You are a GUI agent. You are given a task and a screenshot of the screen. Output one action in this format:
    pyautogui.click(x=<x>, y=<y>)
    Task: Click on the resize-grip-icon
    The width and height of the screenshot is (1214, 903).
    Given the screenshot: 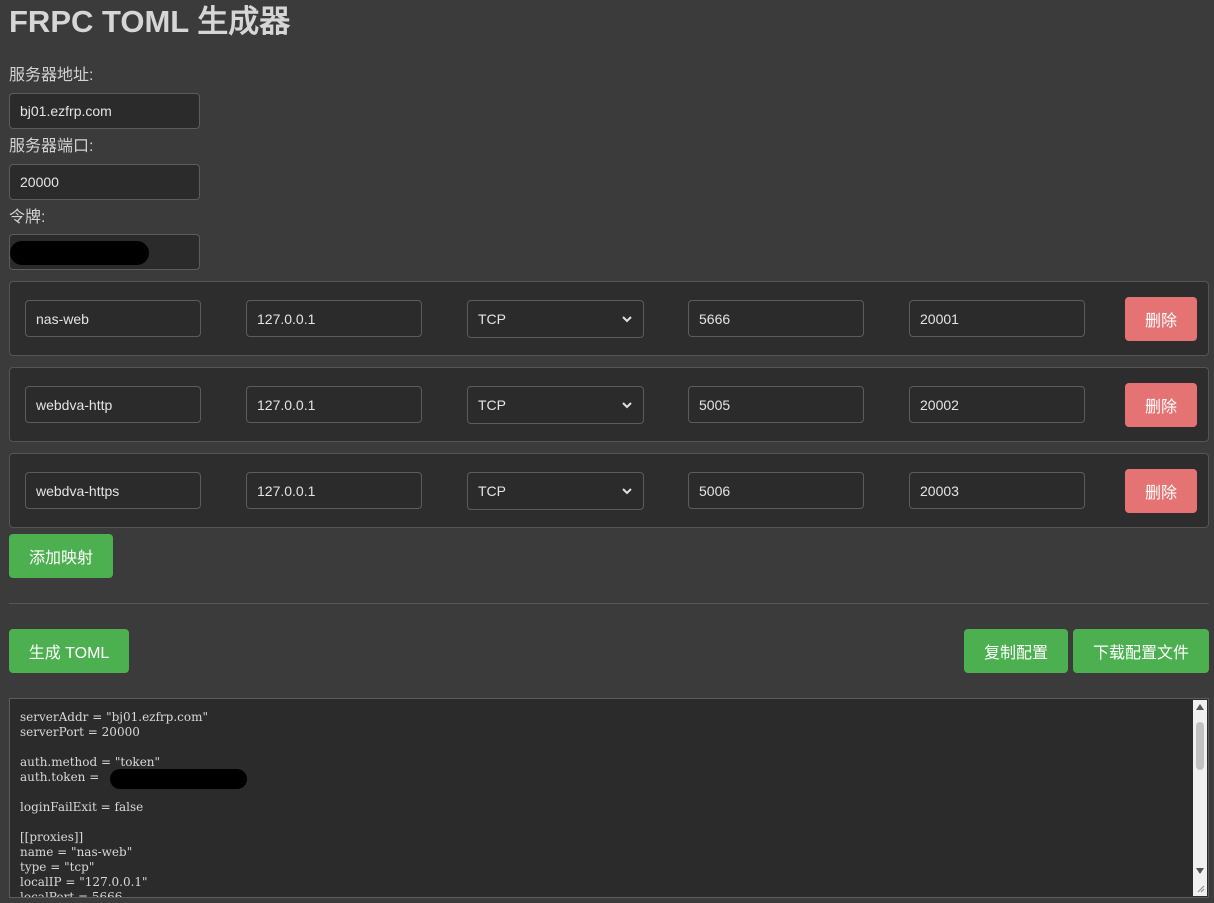 What is the action you would take?
    pyautogui.click(x=1200, y=888)
    